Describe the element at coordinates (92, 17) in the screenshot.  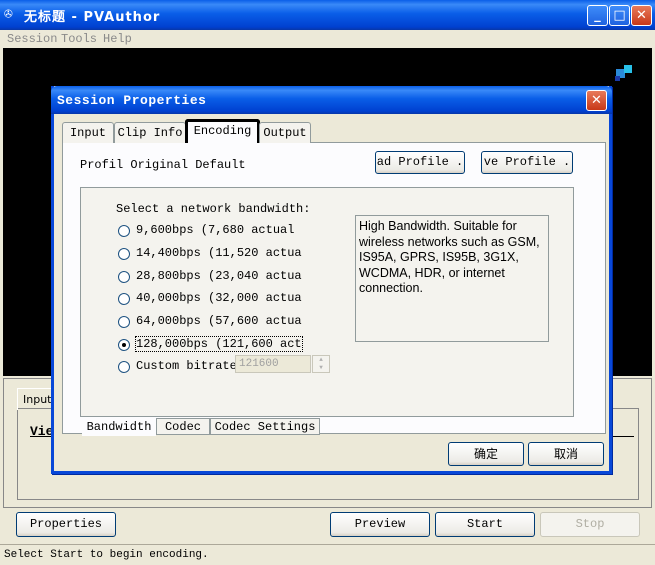
I see `window-title: 无标题 - PVAuthor` at that location.